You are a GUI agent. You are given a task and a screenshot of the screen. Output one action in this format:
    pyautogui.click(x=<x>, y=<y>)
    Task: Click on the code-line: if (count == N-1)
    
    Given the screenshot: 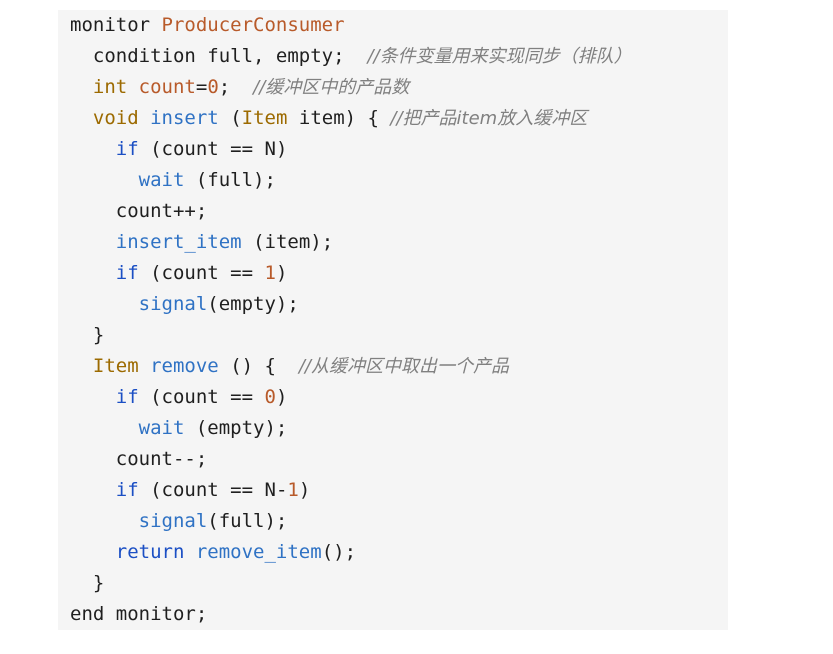 What is the action you would take?
    pyautogui.click(x=351, y=490)
    